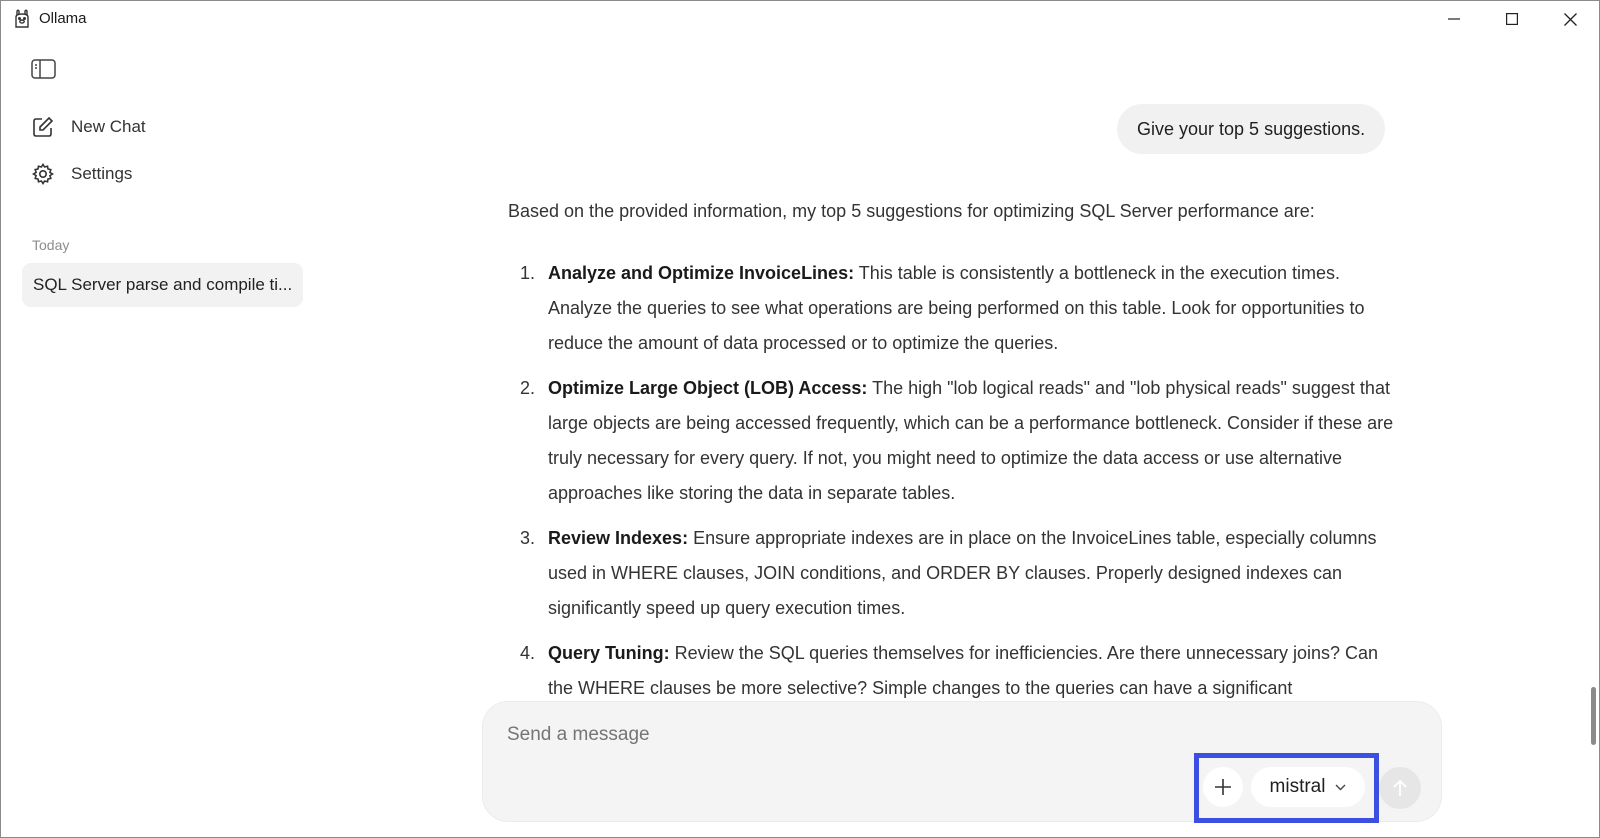  What do you see at coordinates (609, 653) in the screenshot?
I see `list-item-title: Query Tuning:` at bounding box center [609, 653].